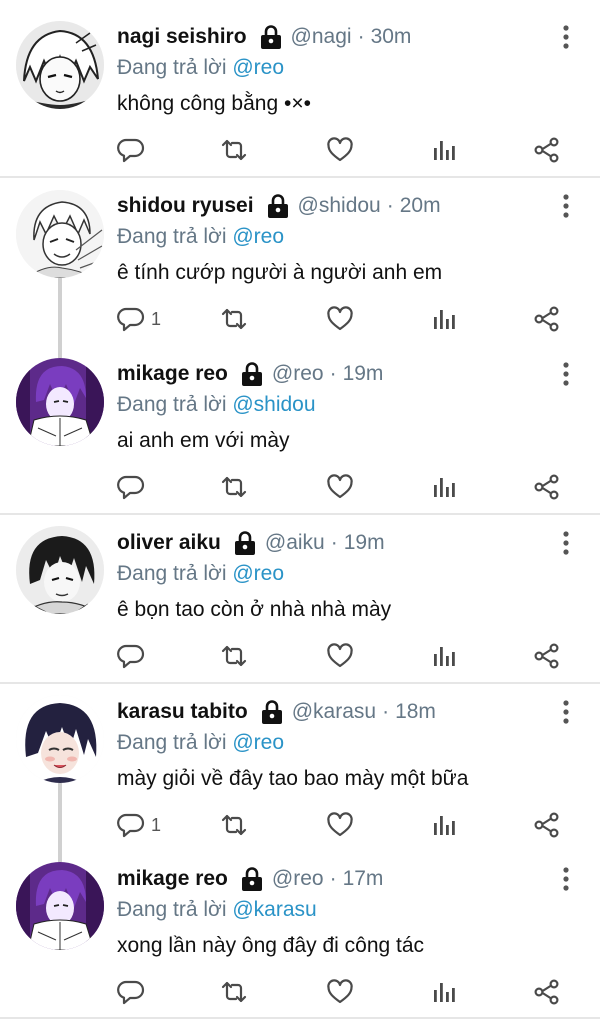  What do you see at coordinates (182, 37) in the screenshot?
I see `display-name: nagi seishiro` at bounding box center [182, 37].